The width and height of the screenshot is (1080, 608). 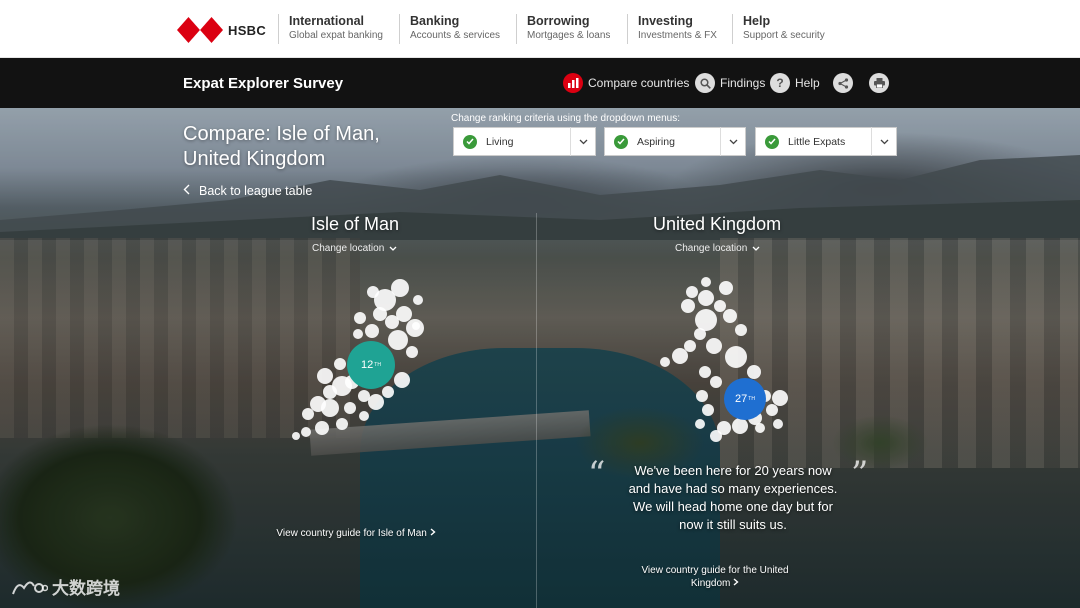 What do you see at coordinates (355, 224) in the screenshot?
I see `location-name-left: Isle of Man` at bounding box center [355, 224].